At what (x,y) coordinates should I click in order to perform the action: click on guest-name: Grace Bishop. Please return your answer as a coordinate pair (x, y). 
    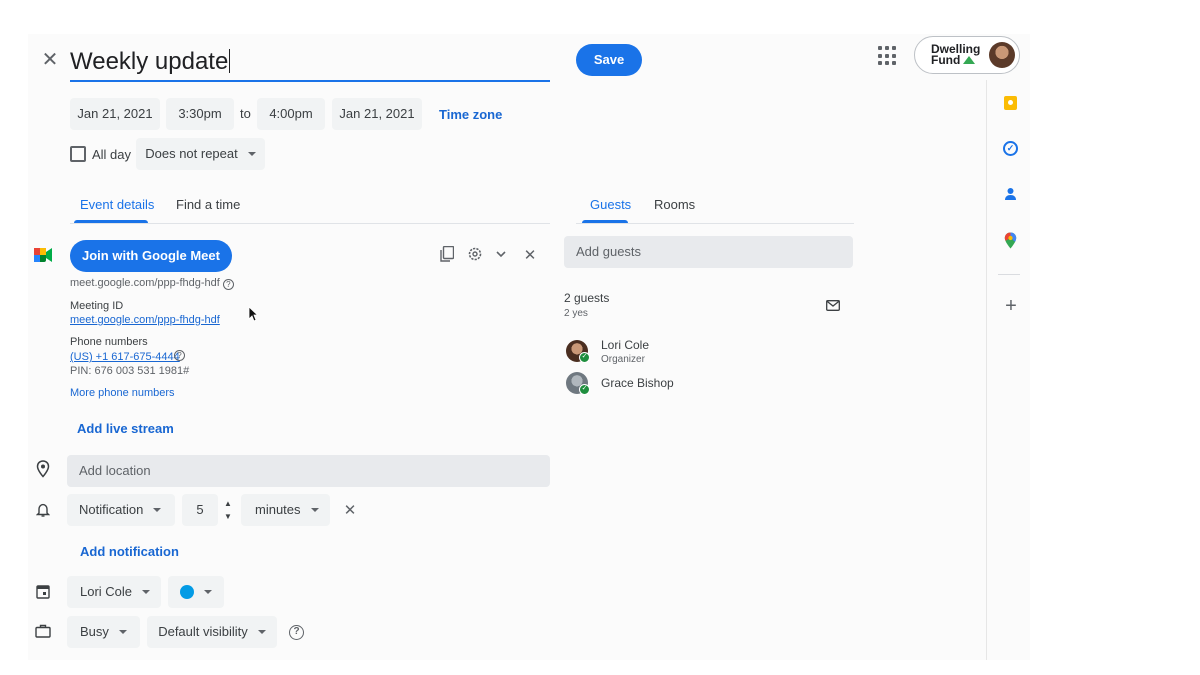
    Looking at the image, I should click on (637, 383).